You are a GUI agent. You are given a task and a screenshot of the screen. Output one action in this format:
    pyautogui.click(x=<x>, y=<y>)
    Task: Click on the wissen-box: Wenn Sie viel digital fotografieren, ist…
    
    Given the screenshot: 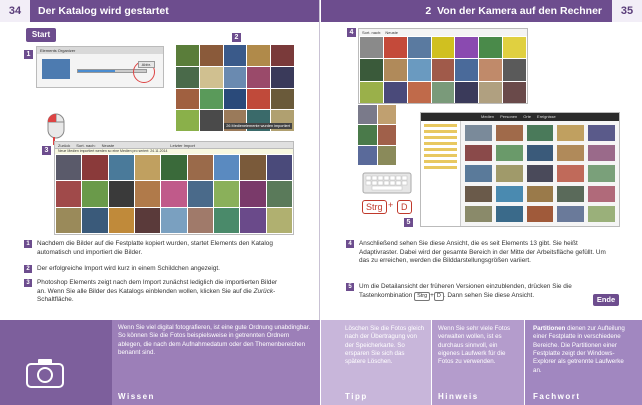 What is the action you would take?
    pyautogui.click(x=160, y=362)
    